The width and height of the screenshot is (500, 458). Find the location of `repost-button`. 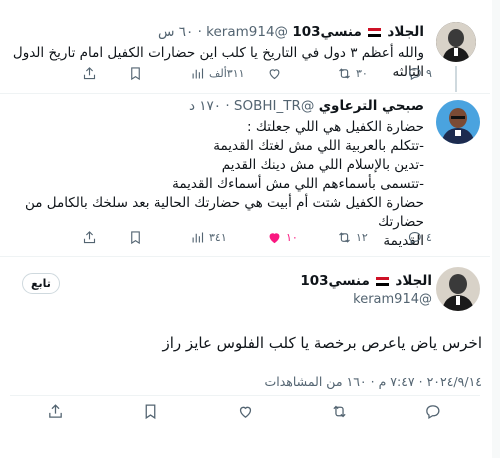

repost-button is located at coordinates (339, 411).